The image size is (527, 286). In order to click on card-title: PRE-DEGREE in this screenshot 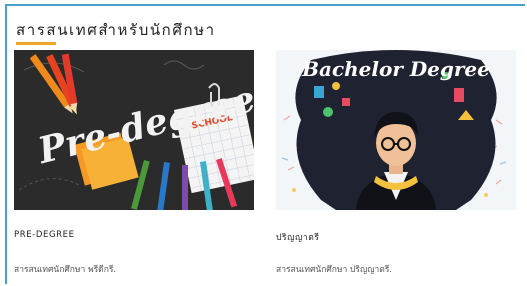, I will do `click(44, 235)`.